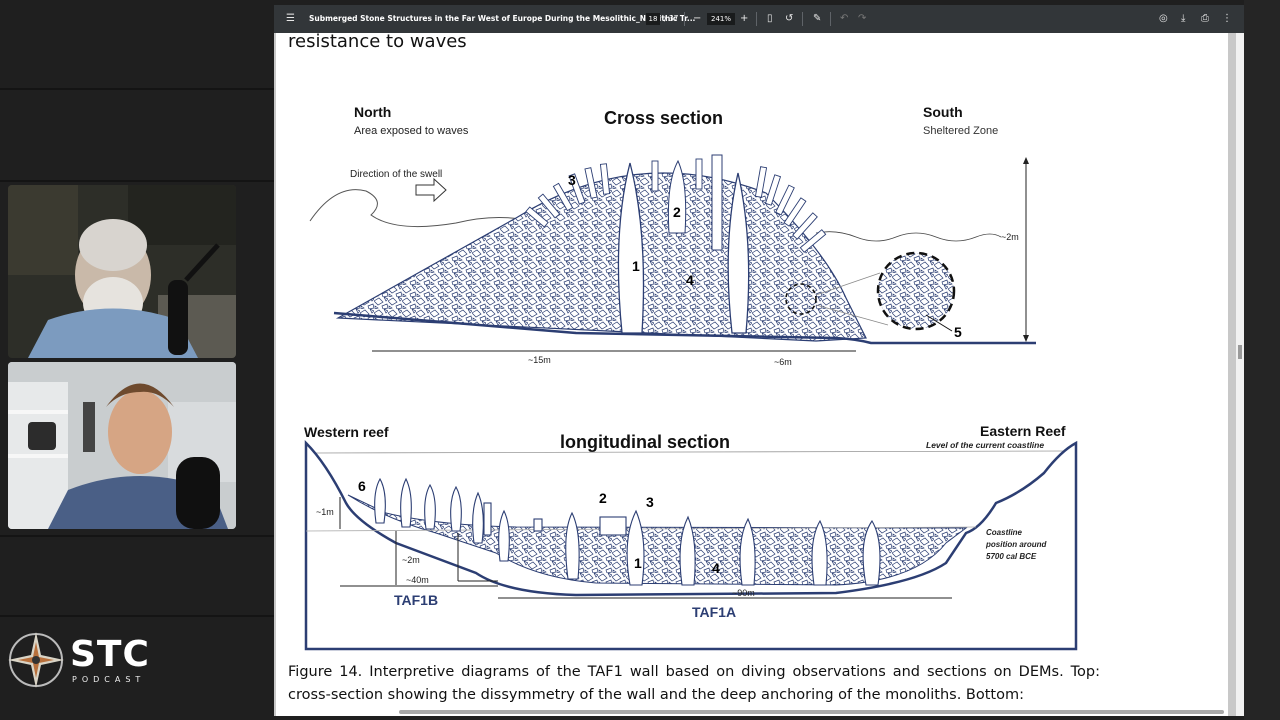  Describe the element at coordinates (717, 202) in the screenshot. I see `upright-slab` at that location.